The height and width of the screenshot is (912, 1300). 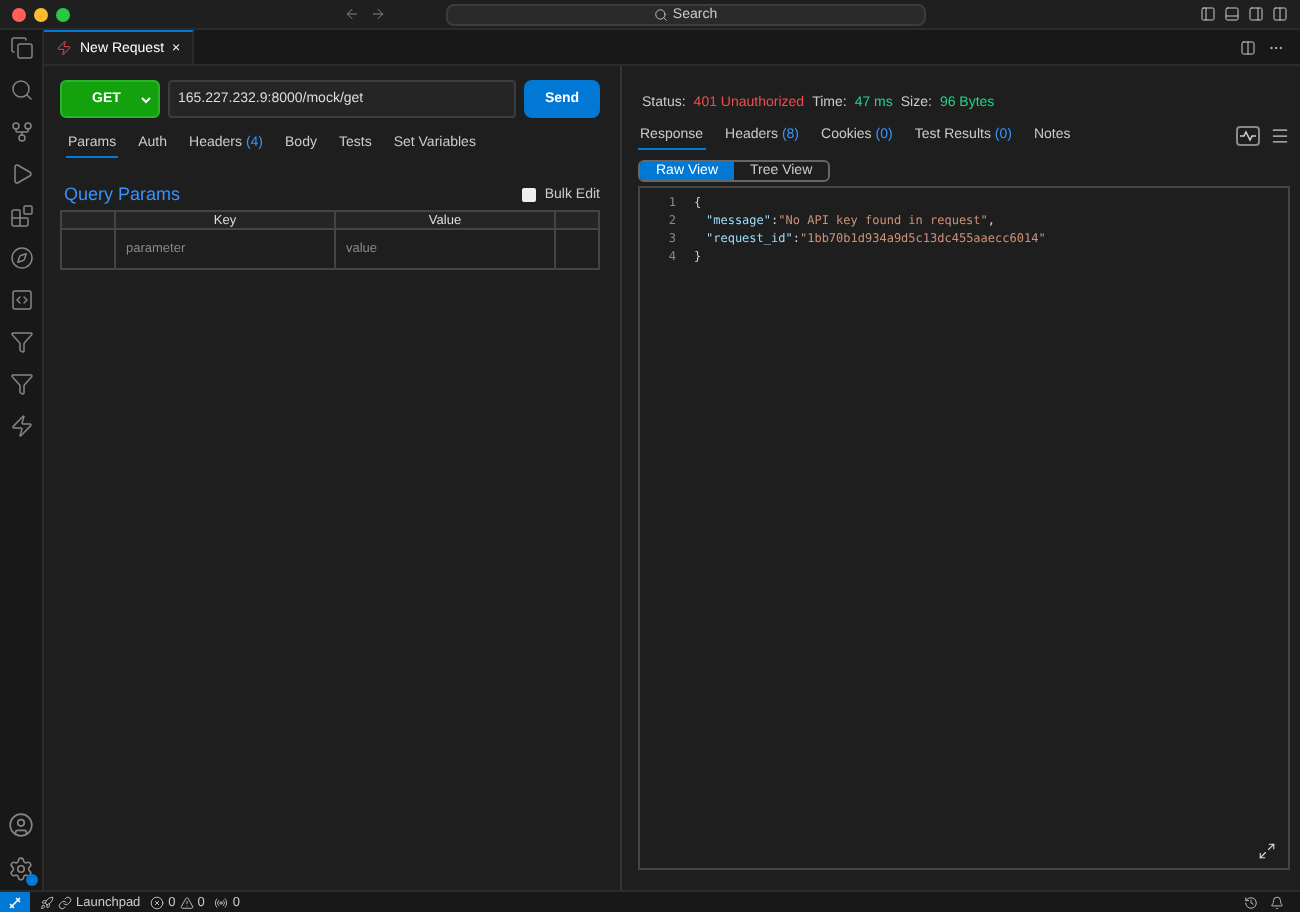 What do you see at coordinates (47, 902) in the screenshot?
I see `rocket-icon` at bounding box center [47, 902].